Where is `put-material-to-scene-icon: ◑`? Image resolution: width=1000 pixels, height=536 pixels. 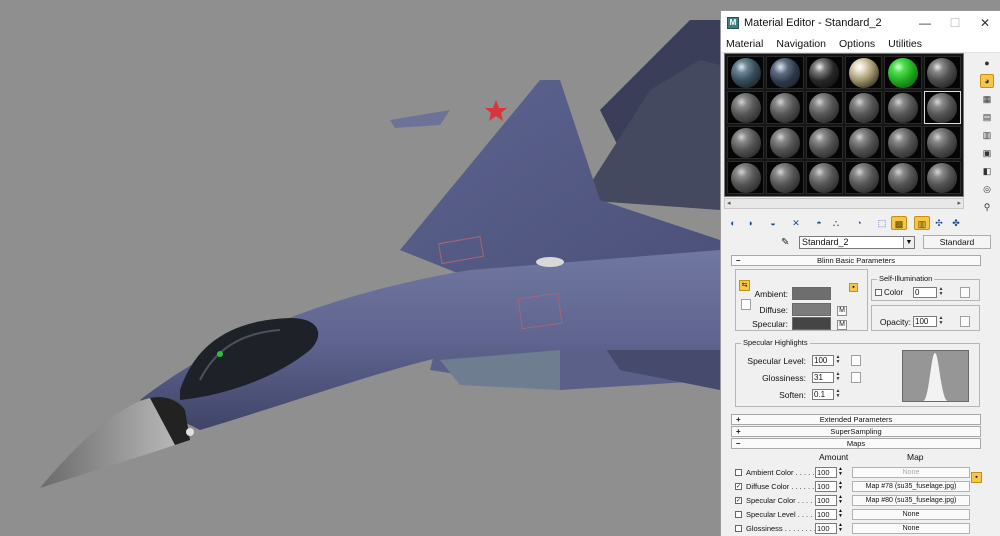
put-material-to-scene-icon: ◑ is located at coordinates (750, 223).